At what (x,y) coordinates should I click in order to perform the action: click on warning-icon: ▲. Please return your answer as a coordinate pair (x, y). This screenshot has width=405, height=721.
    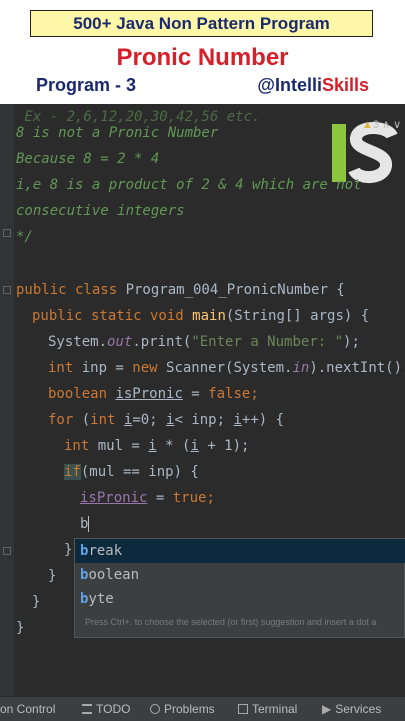
    Looking at the image, I should click on (367, 125).